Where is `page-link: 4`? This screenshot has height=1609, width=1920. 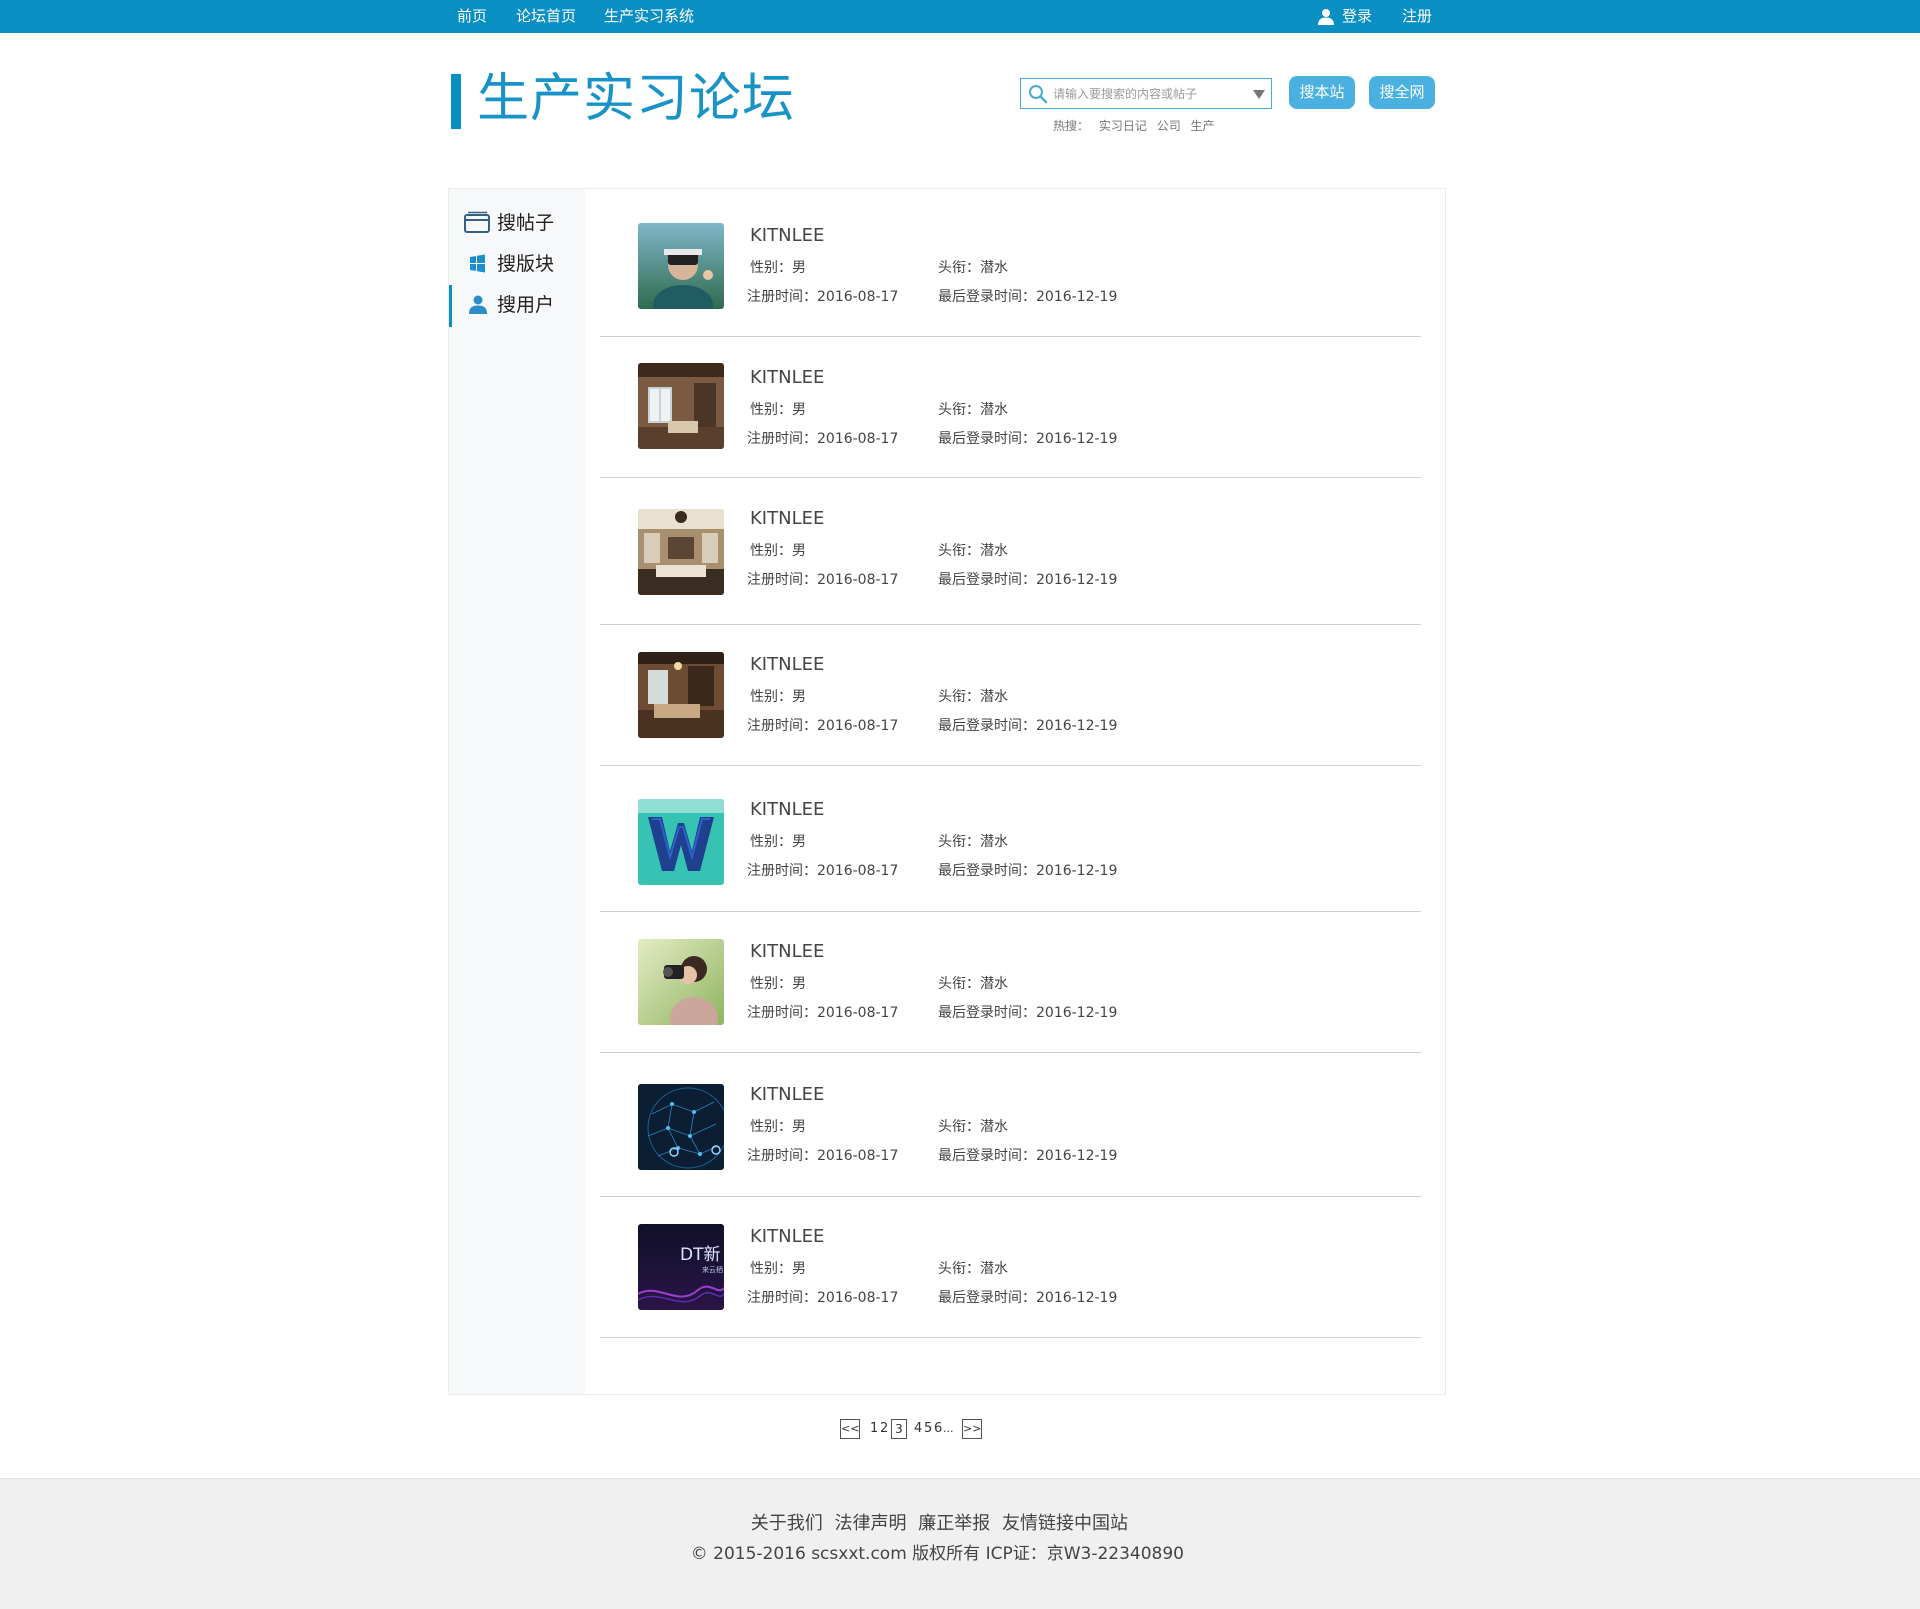 page-link: 4 is located at coordinates (918, 1429).